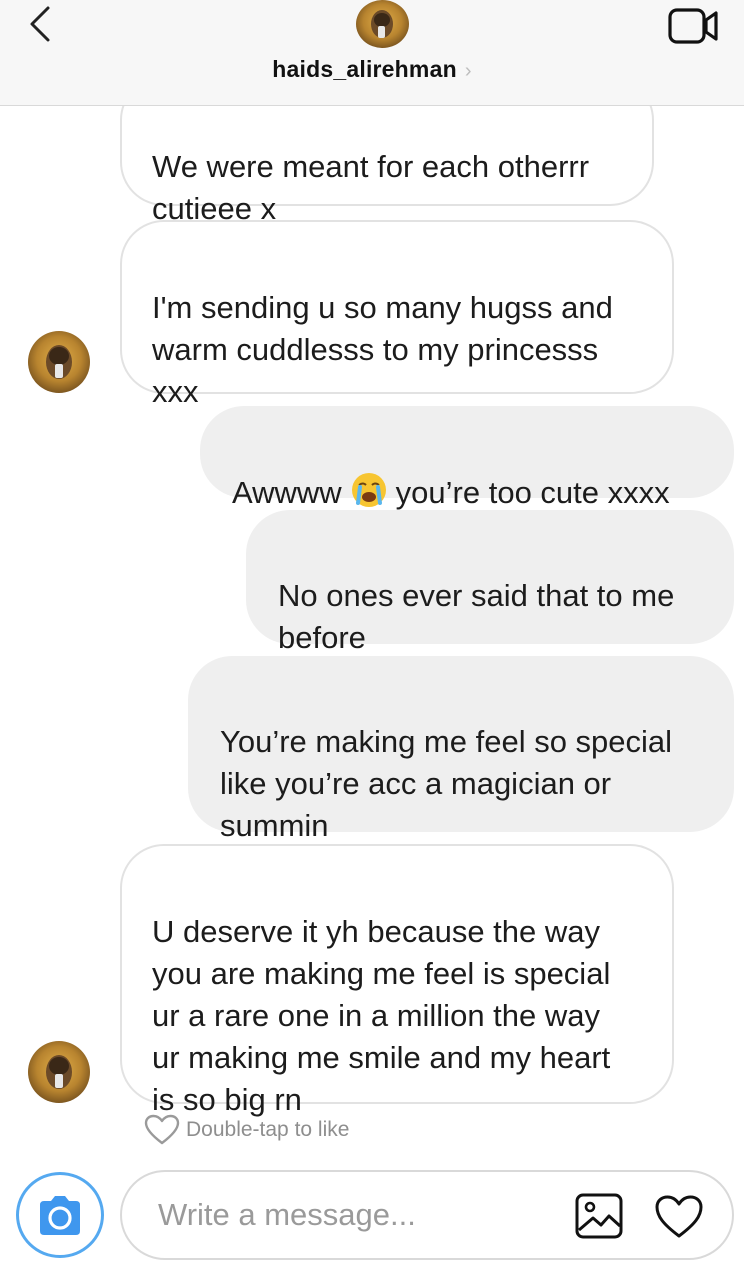 This screenshot has width=744, height=1274. I want to click on camera-icon, so click(60, 1215).